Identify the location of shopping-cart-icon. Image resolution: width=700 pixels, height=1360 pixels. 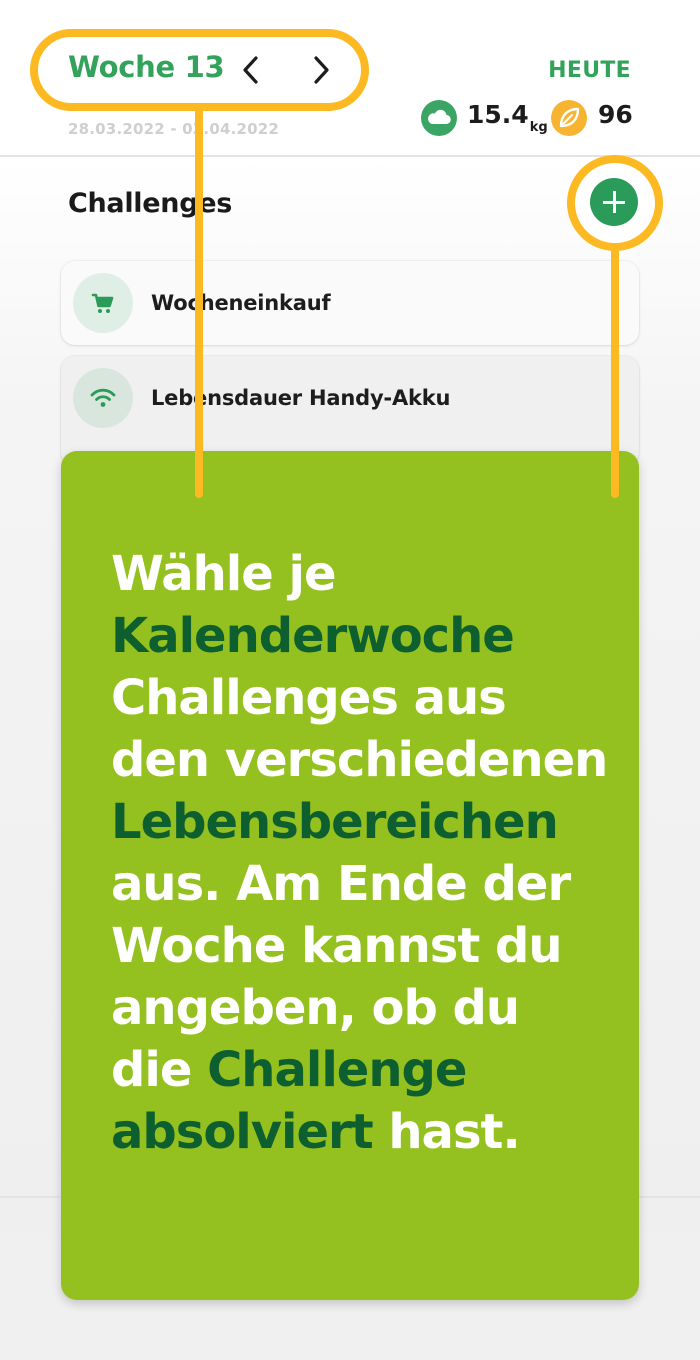
(103, 303).